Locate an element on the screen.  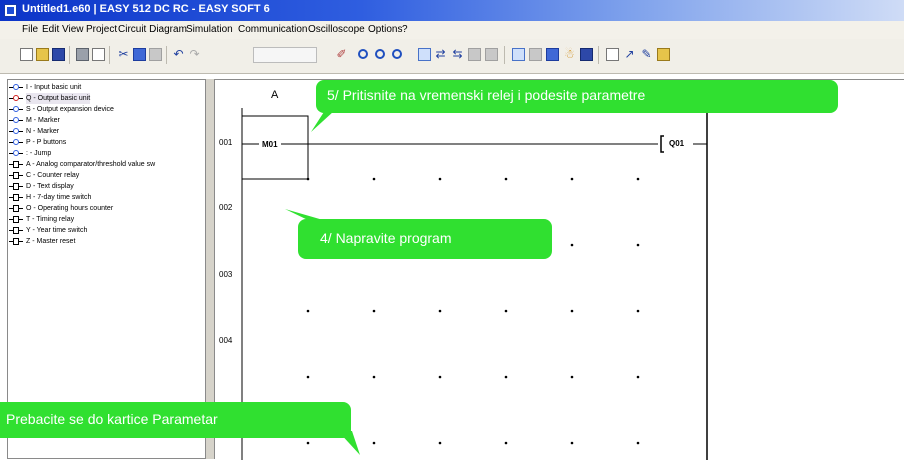
insert-row-icon is located at coordinates (424, 54).